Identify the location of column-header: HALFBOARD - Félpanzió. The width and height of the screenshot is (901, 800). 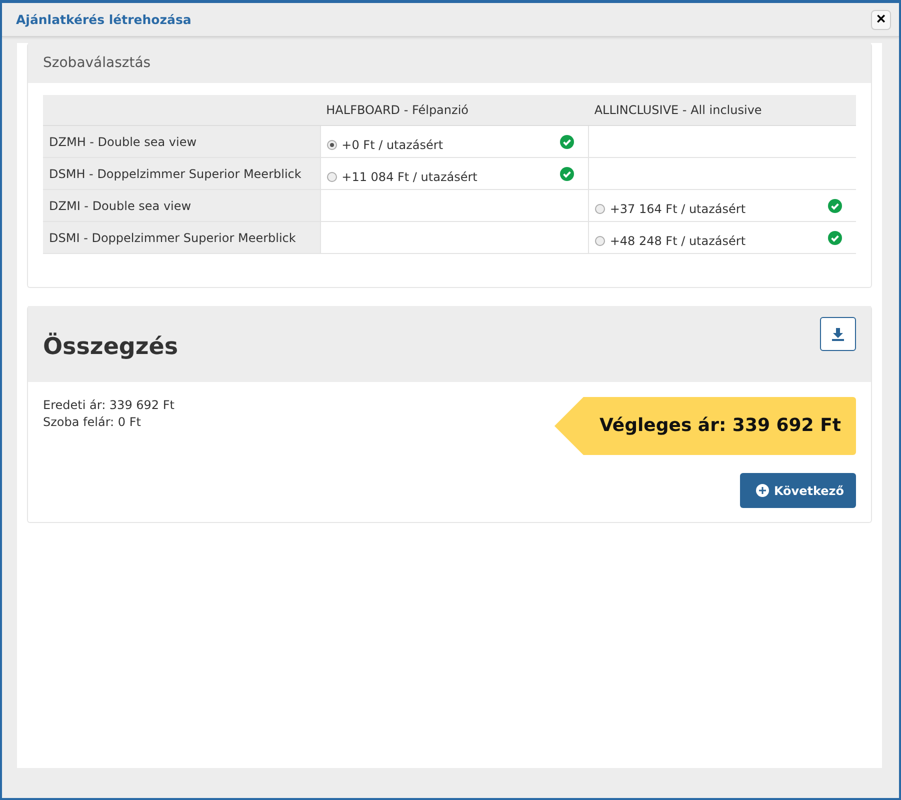
(397, 110).